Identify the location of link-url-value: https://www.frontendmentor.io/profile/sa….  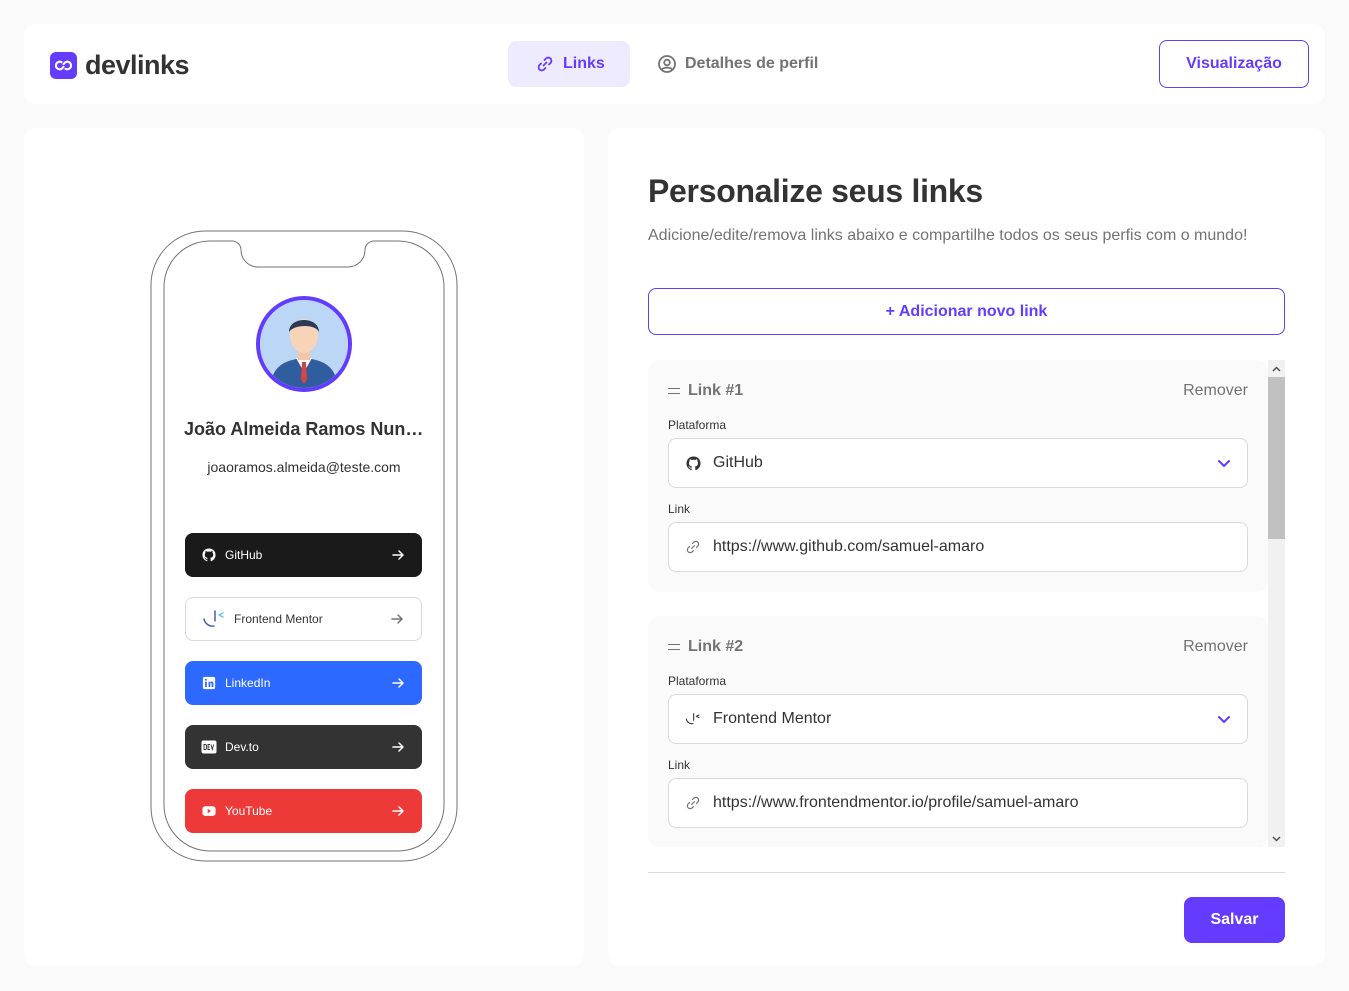
(896, 802).